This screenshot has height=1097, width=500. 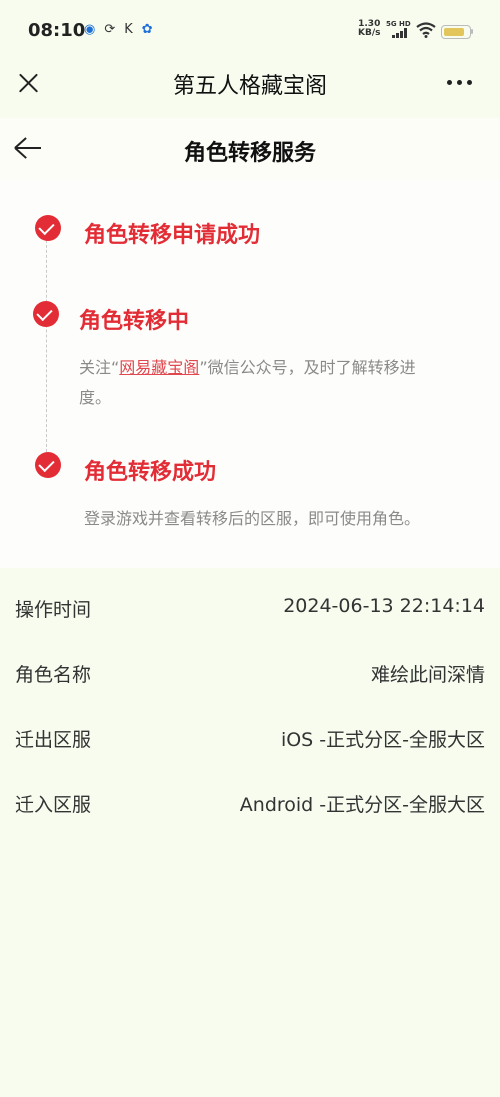 I want to click on step-2-check-icon, so click(x=46, y=314).